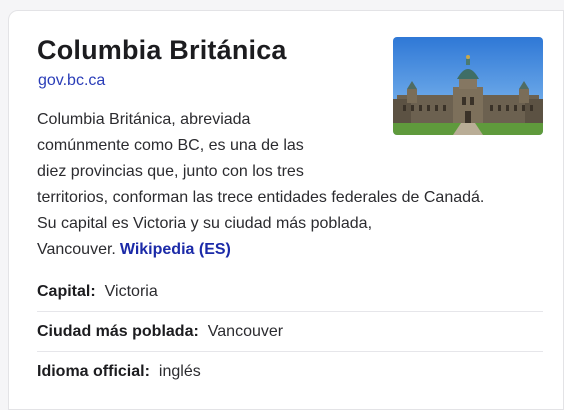 The image size is (564, 410). Describe the element at coordinates (66, 291) in the screenshot. I see `fact-label: Capital:` at that location.